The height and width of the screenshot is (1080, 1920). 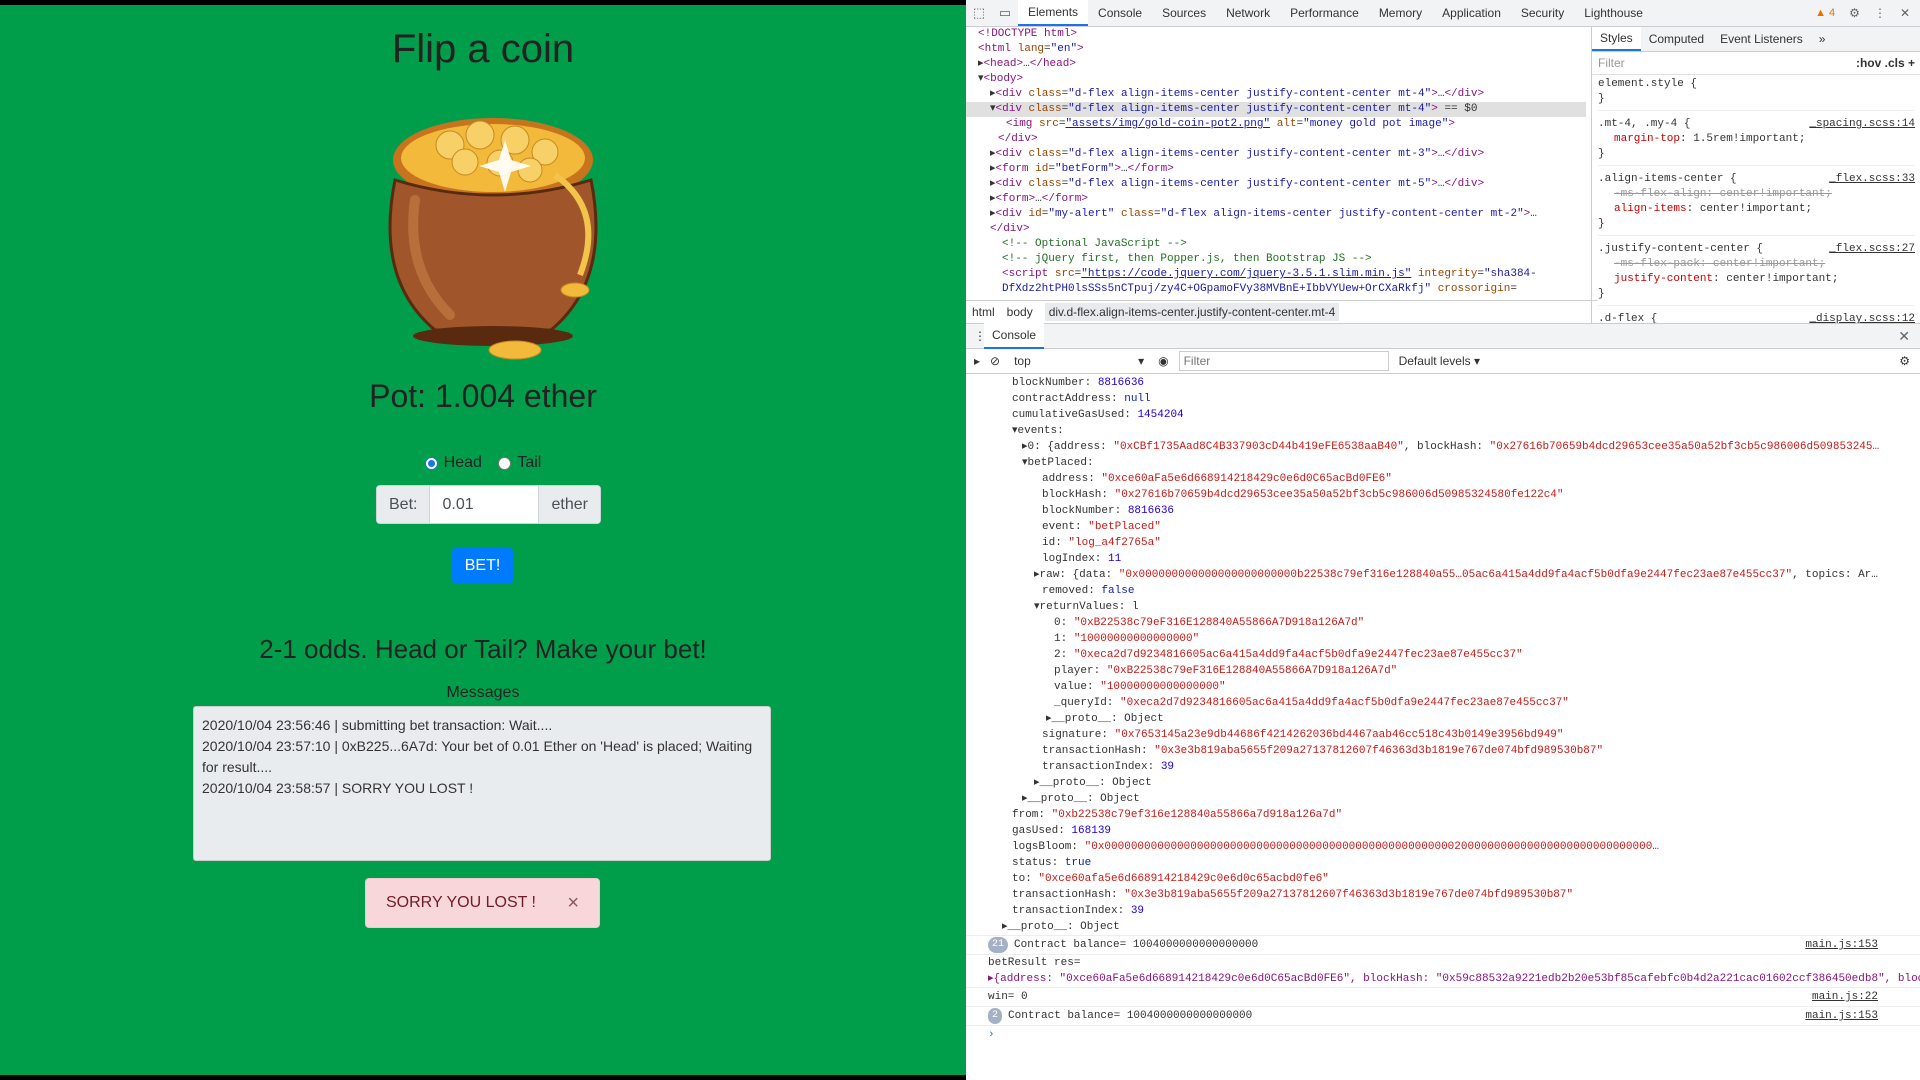 I want to click on drawer-tab-console: Console, so click(x=1014, y=336).